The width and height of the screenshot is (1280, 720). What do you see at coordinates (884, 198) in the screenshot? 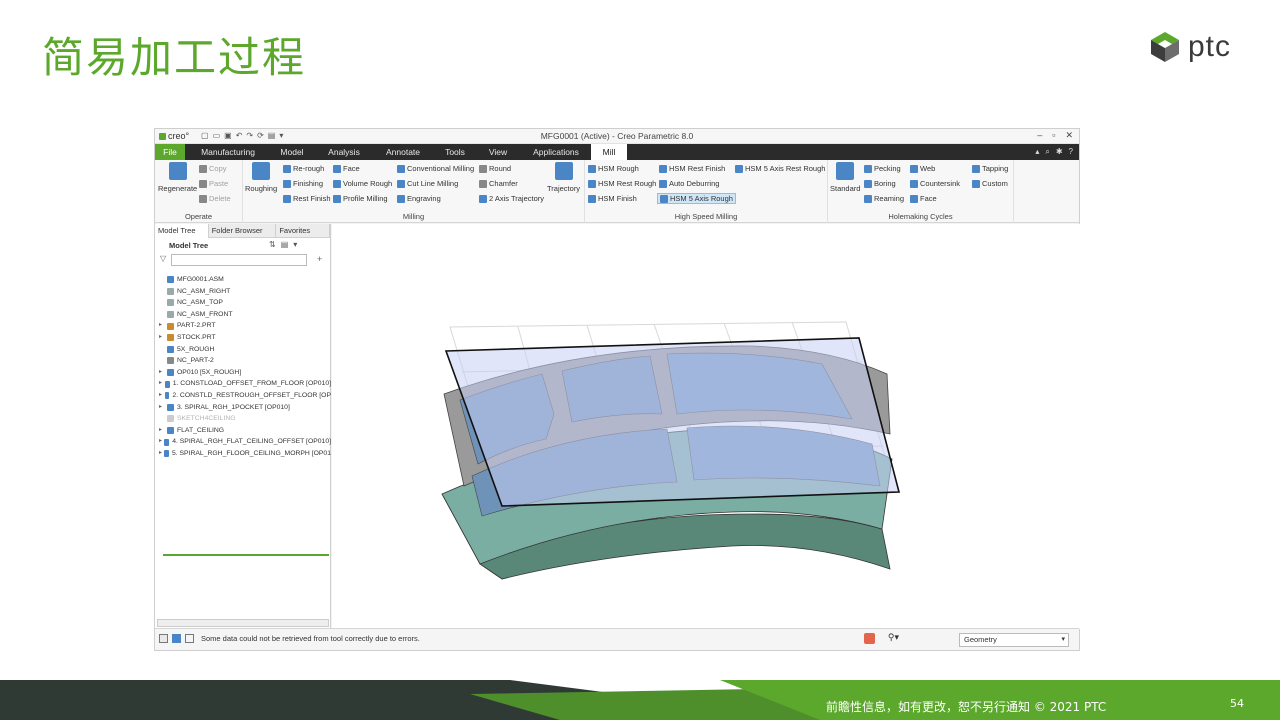
I see `reaming-button: Reaming` at bounding box center [884, 198].